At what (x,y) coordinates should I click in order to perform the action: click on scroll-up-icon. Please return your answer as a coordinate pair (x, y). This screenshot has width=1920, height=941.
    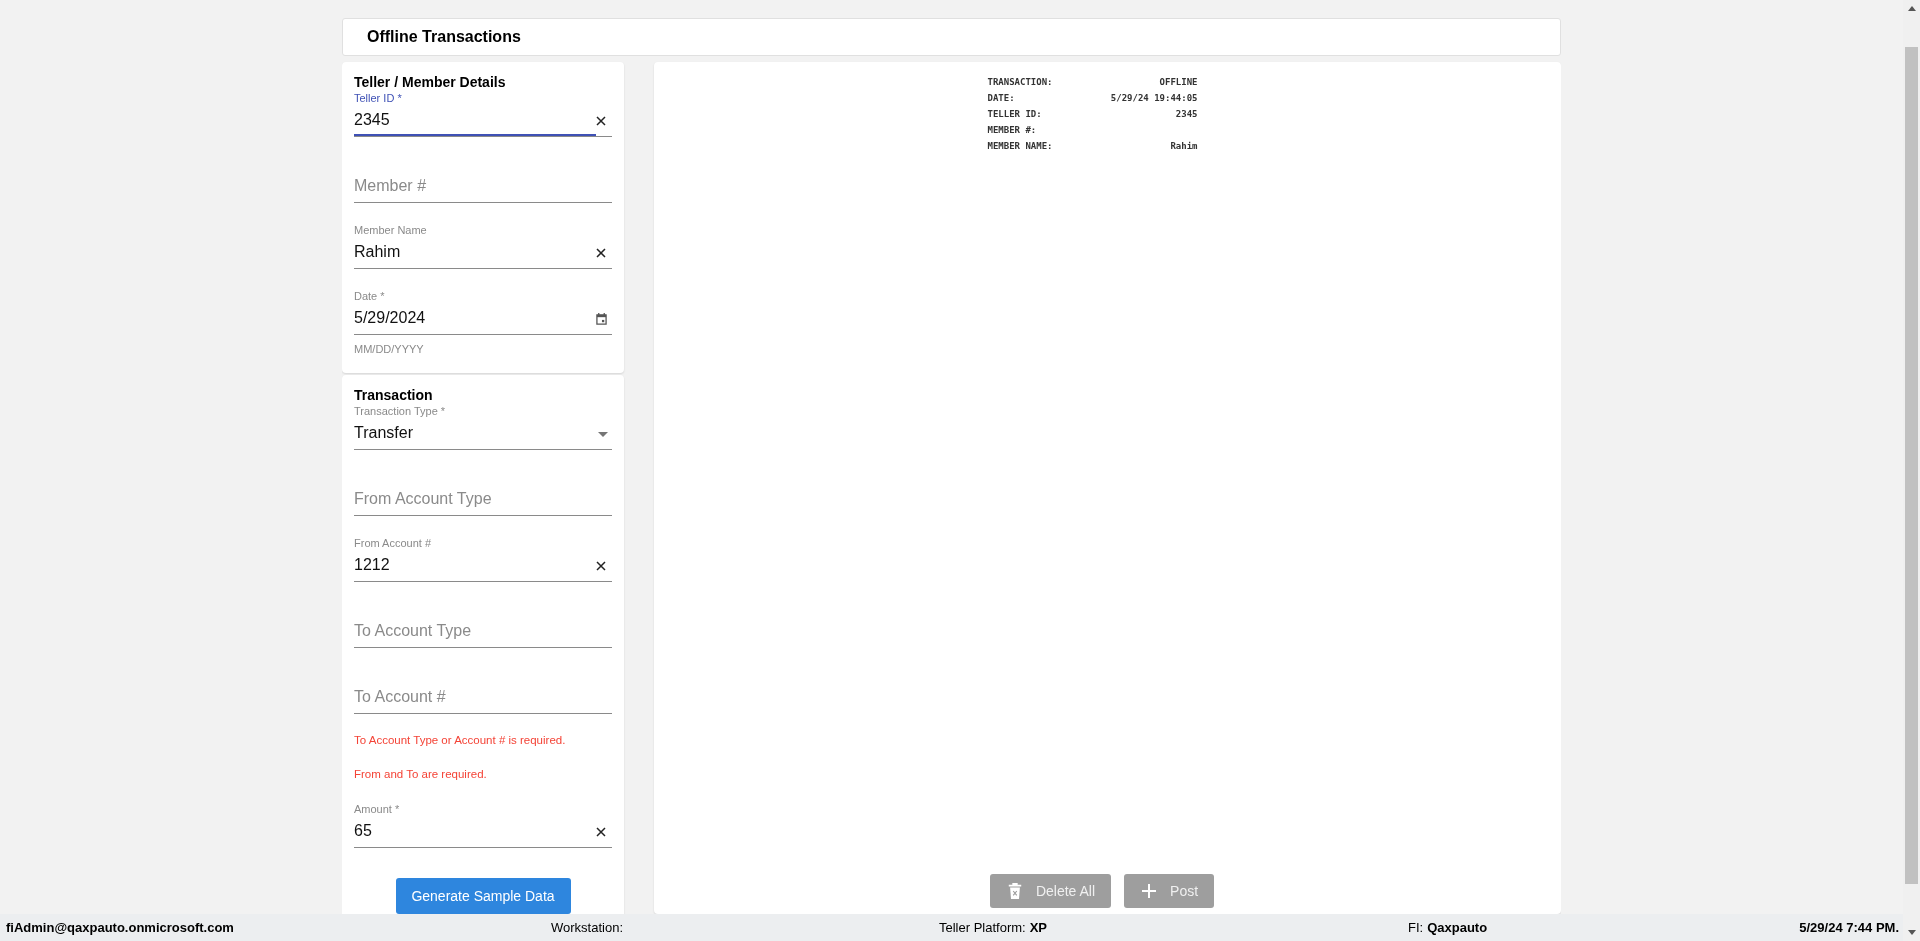
    Looking at the image, I should click on (1911, 8).